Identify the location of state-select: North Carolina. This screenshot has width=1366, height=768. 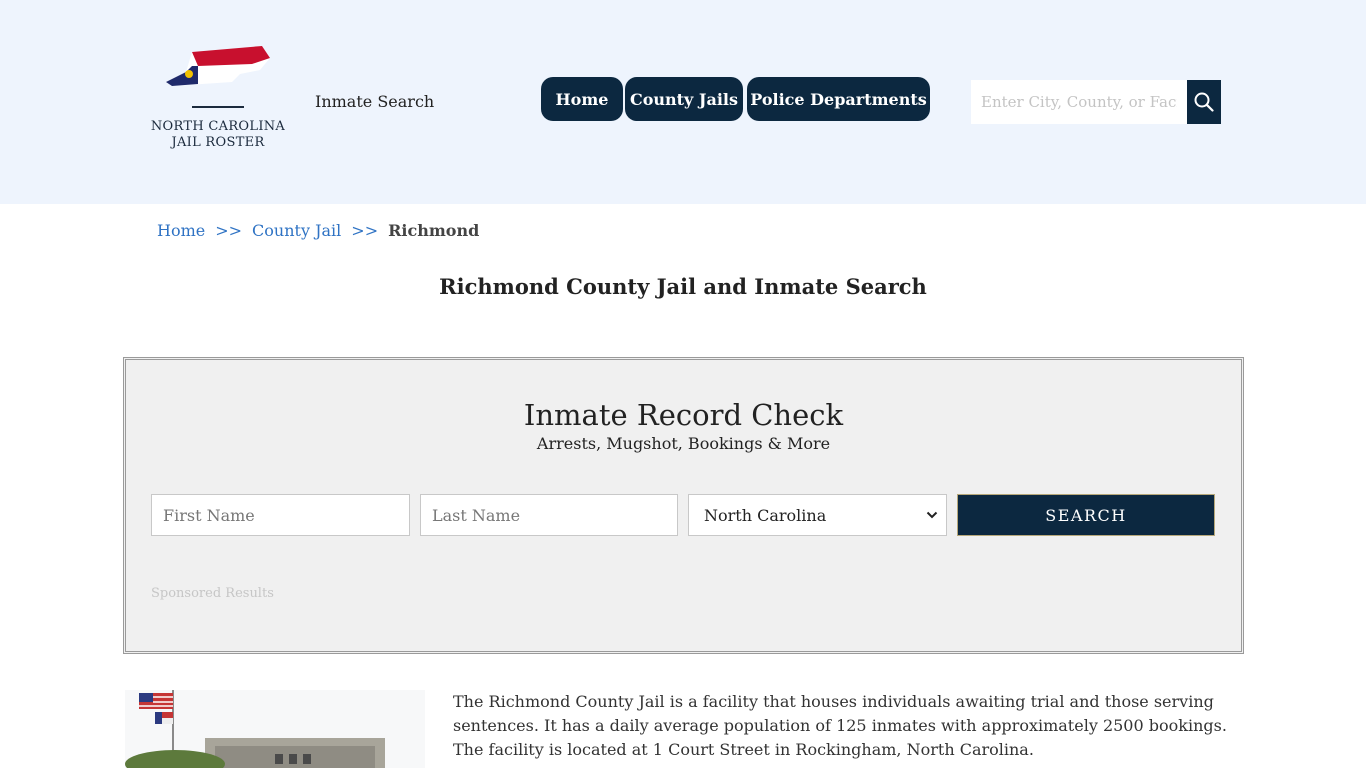
(817, 515).